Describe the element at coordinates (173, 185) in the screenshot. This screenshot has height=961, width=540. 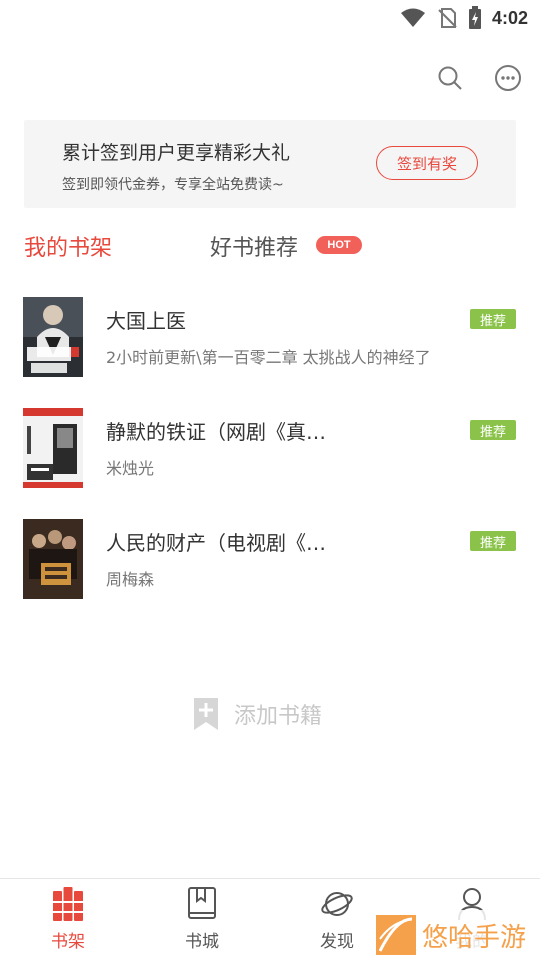
I see `banner-subtitle: 签到即领代金券，专享全站免费读~` at that location.